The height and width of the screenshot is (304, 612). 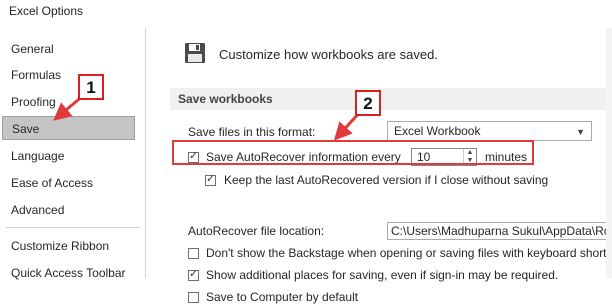 I want to click on save-to-computer-label: Save to Computer by default, so click(x=282, y=297).